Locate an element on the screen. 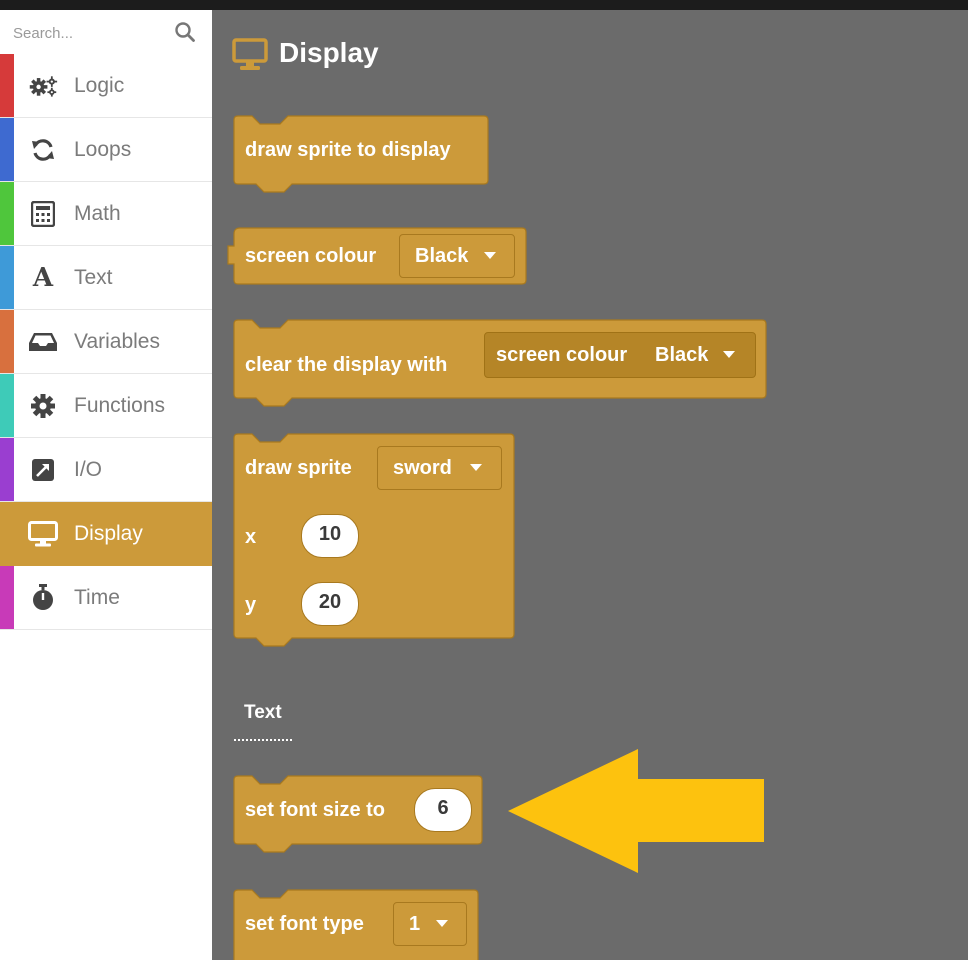 The width and height of the screenshot is (968, 960). search-icon is located at coordinates (185, 32).